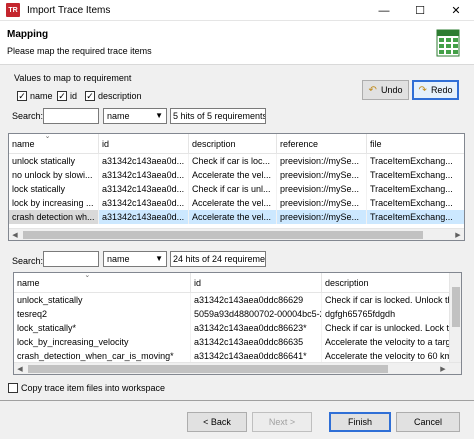 This screenshot has height=439, width=474. What do you see at coordinates (386, 342) in the screenshot?
I see `cell-description: Accelerate the velocity to a targe` at bounding box center [386, 342].